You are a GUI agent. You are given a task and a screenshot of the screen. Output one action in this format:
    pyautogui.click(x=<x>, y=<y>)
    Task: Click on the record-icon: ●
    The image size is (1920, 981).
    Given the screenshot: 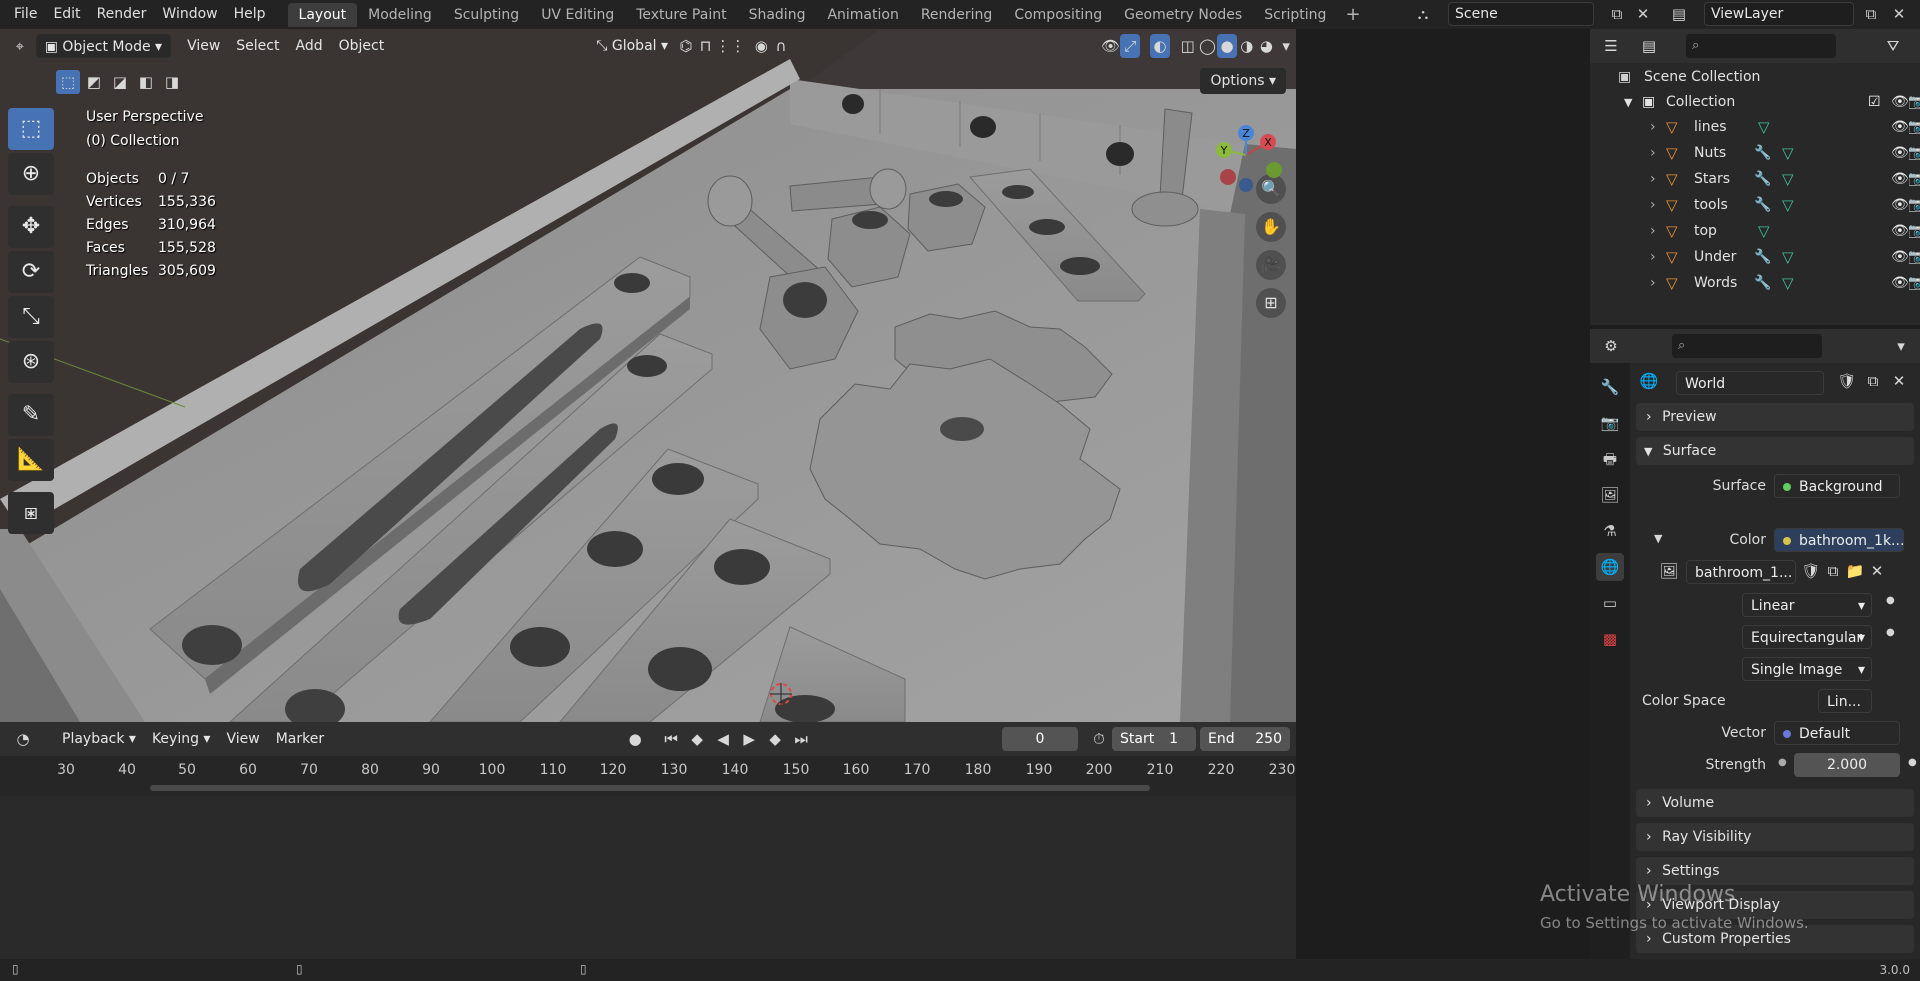 What is the action you would take?
    pyautogui.click(x=635, y=739)
    